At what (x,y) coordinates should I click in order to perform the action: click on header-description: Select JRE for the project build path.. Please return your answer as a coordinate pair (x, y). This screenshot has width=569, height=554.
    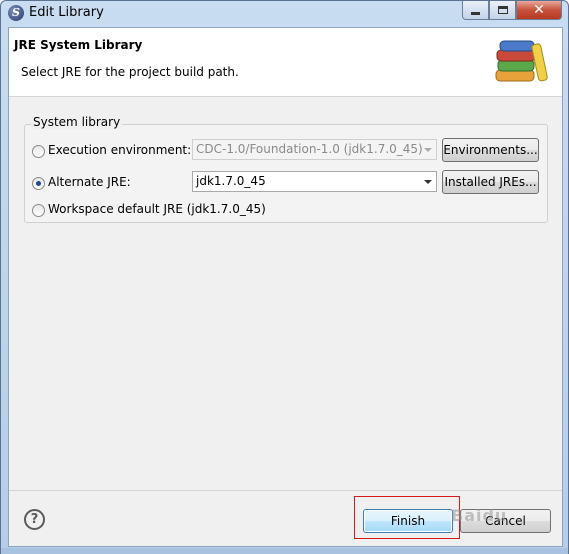
    Looking at the image, I should click on (130, 72).